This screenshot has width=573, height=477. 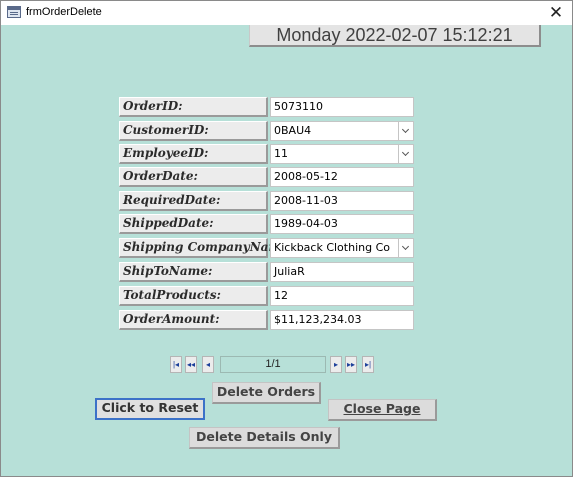 What do you see at coordinates (286, 13) in the screenshot?
I see `title-bar: frmOrderDelete ✕` at bounding box center [286, 13].